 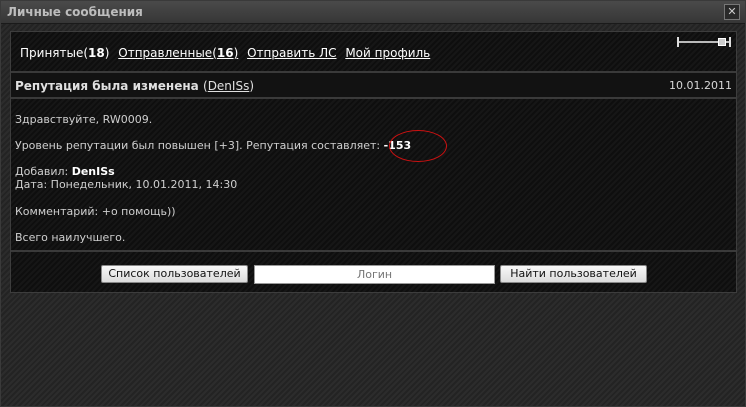 I want to click on message-comment: Комментарий: +o помощь)), so click(x=95, y=211).